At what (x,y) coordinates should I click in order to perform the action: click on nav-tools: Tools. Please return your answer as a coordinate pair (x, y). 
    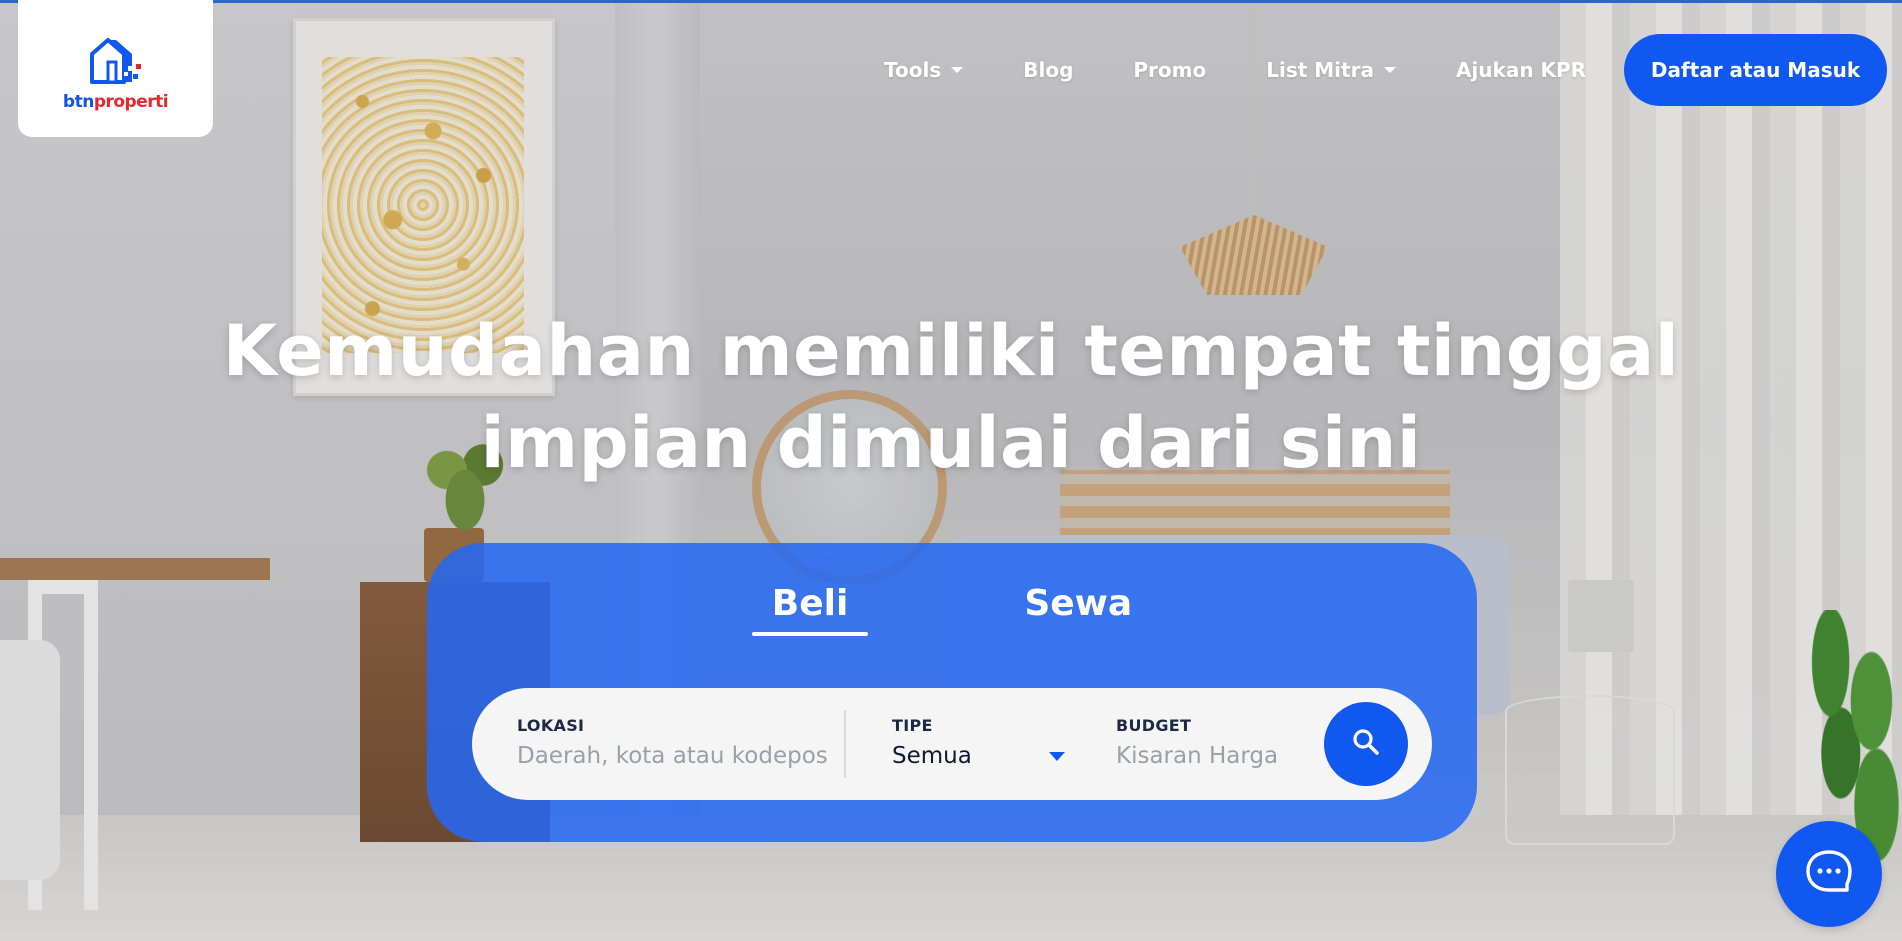
    Looking at the image, I should click on (924, 70).